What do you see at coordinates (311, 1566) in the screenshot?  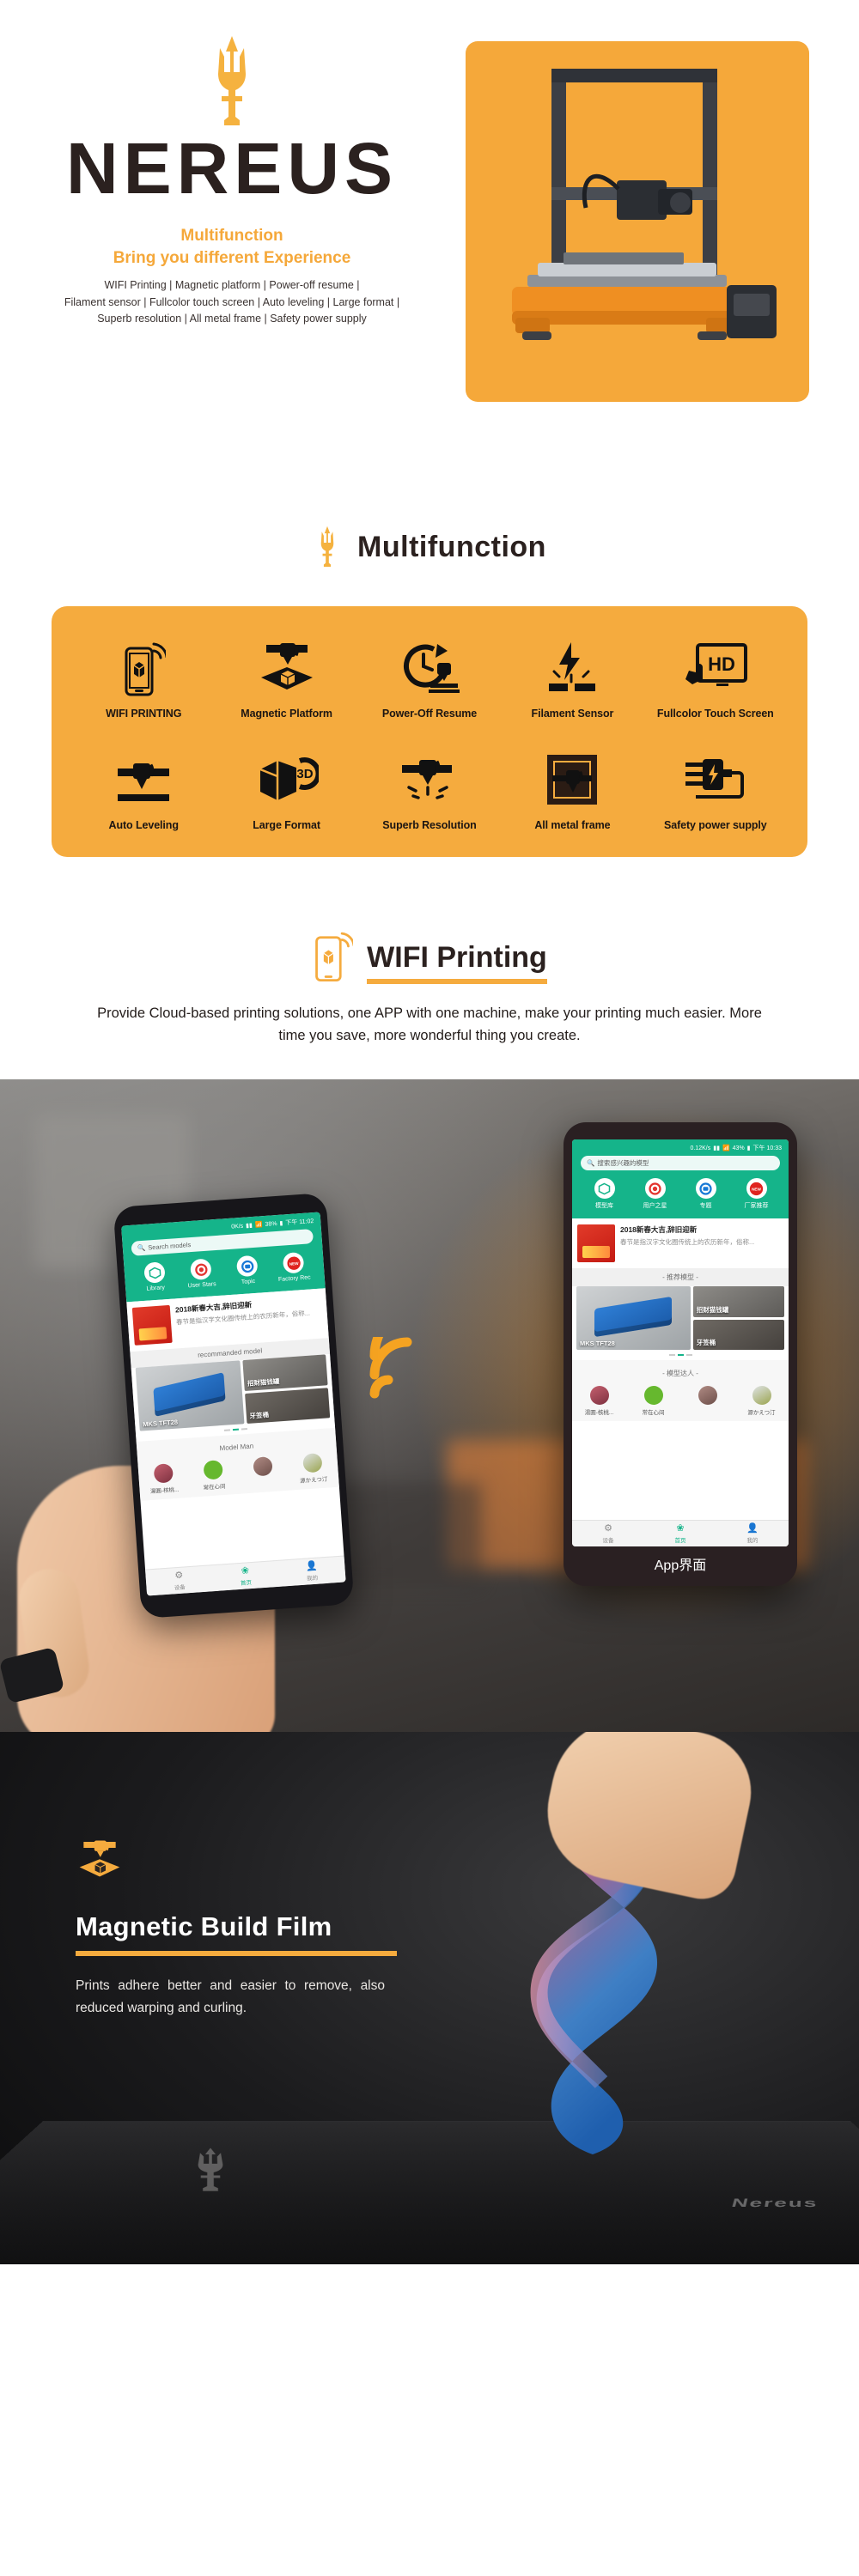 I see `profile-icon: 👤` at bounding box center [311, 1566].